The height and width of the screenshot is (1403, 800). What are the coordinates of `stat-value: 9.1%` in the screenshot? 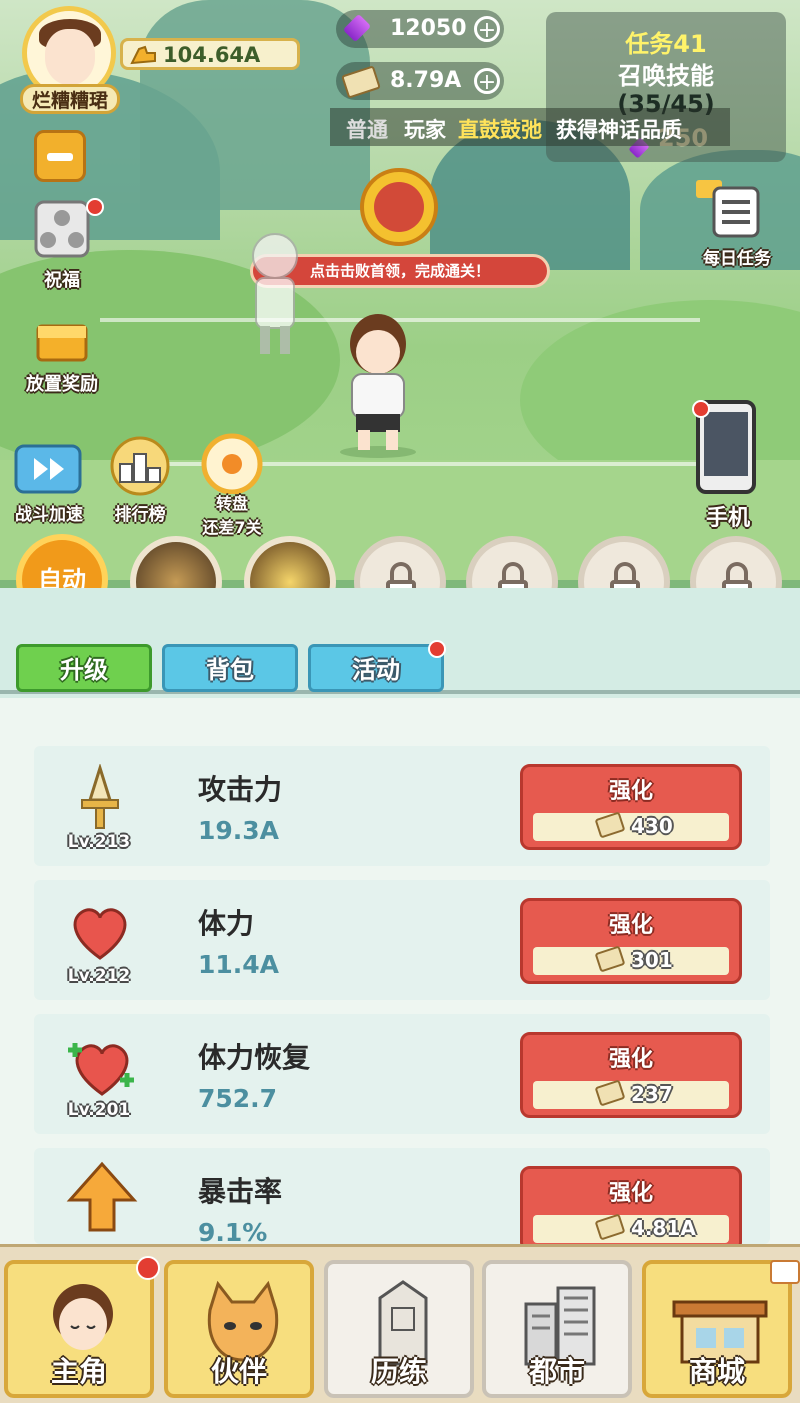 It's located at (233, 1231).